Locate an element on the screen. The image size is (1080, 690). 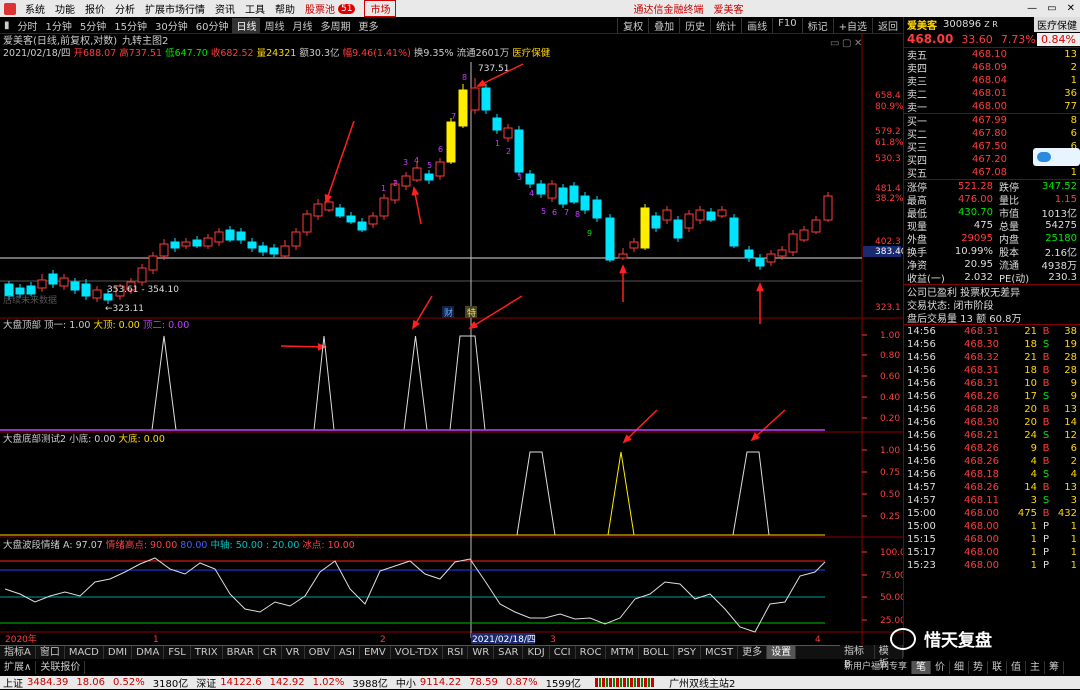
stock-pool-button: 股票池 51 is located at coordinates (330, 8).